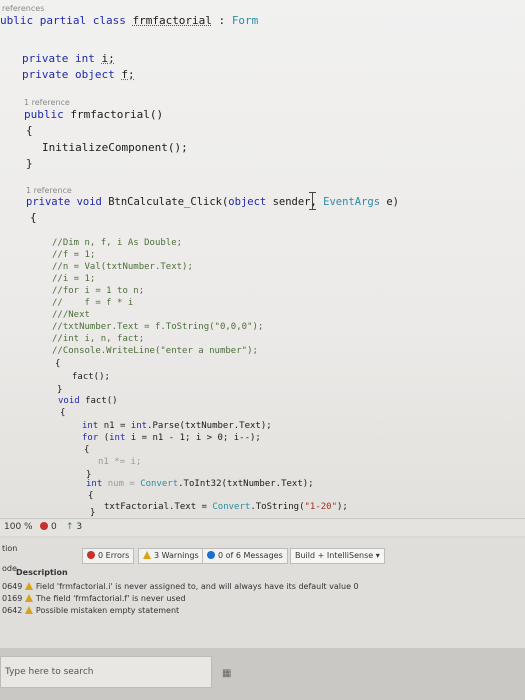  Describe the element at coordinates (226, 673) in the screenshot. I see `task-view-icon: ▦` at that location.